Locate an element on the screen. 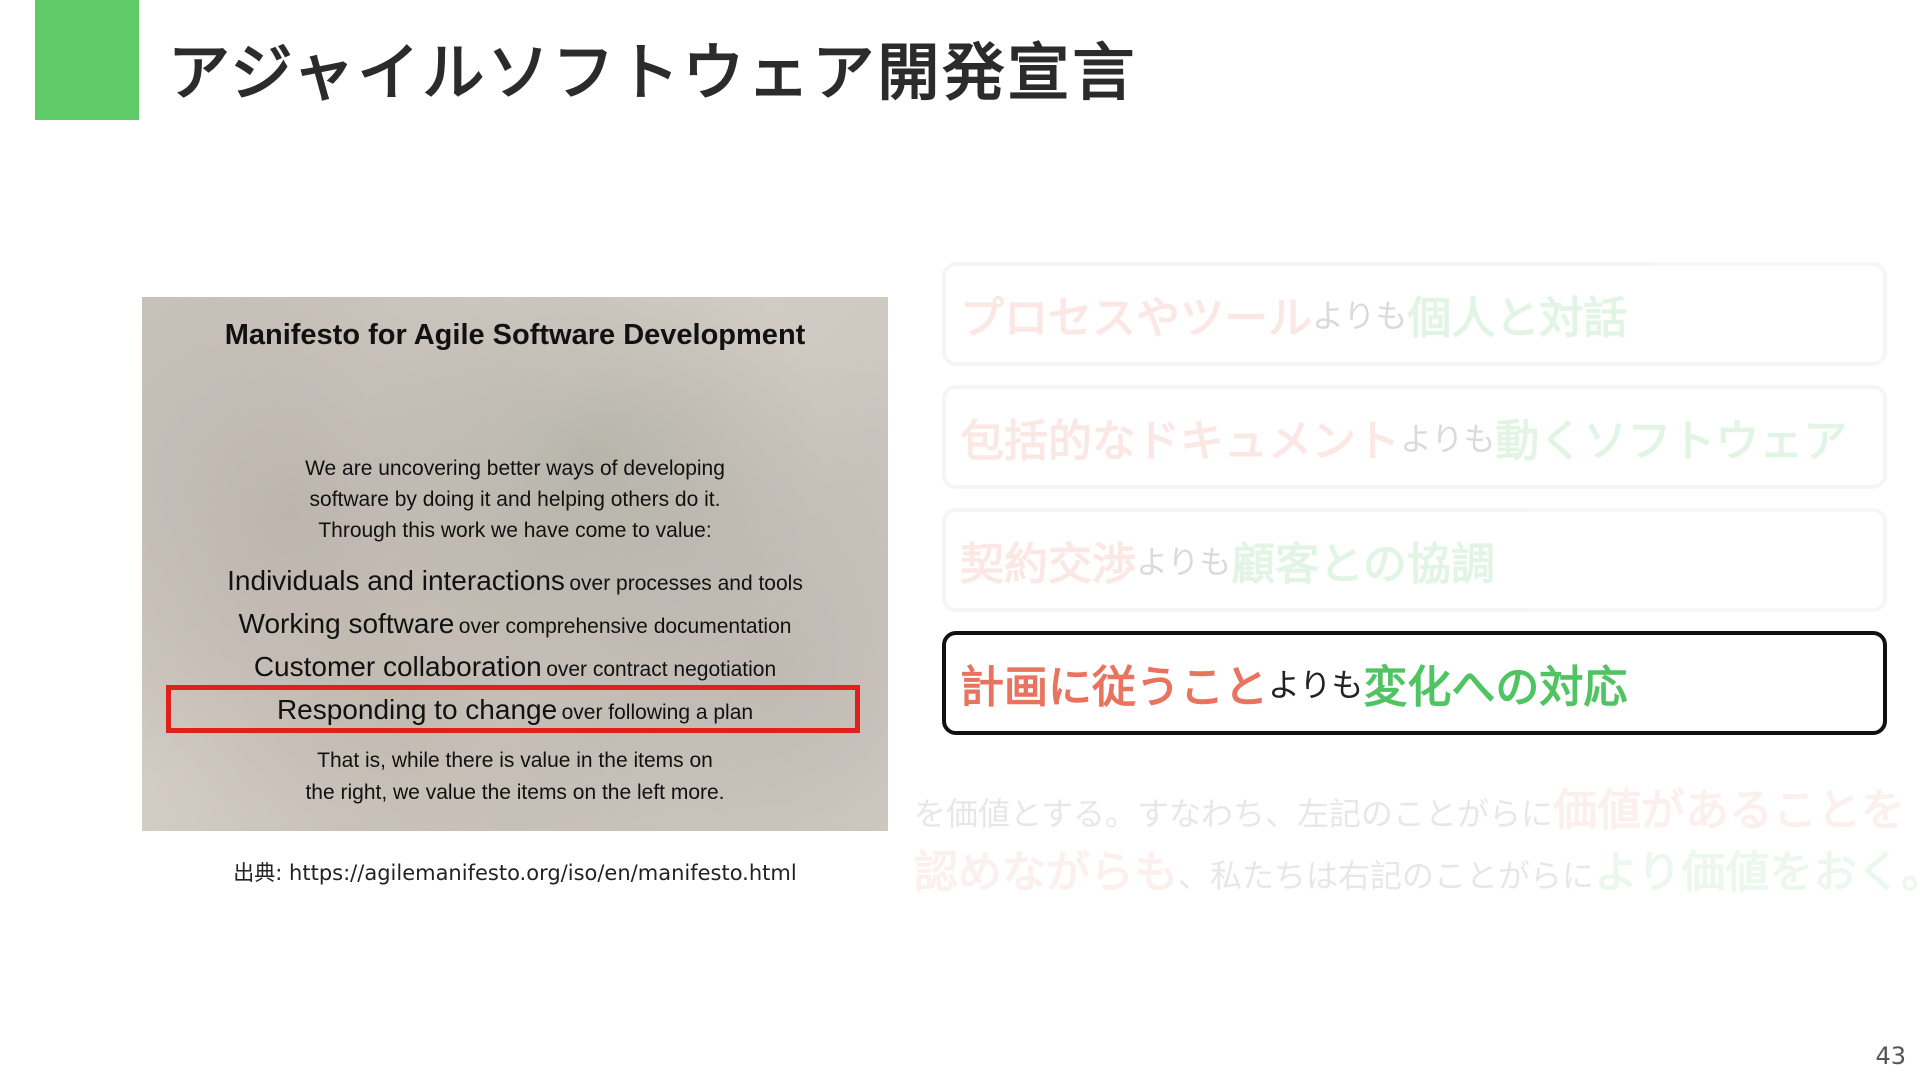  conclusion-emphasis-left: 価値があることを is located at coordinates (1729, 810).